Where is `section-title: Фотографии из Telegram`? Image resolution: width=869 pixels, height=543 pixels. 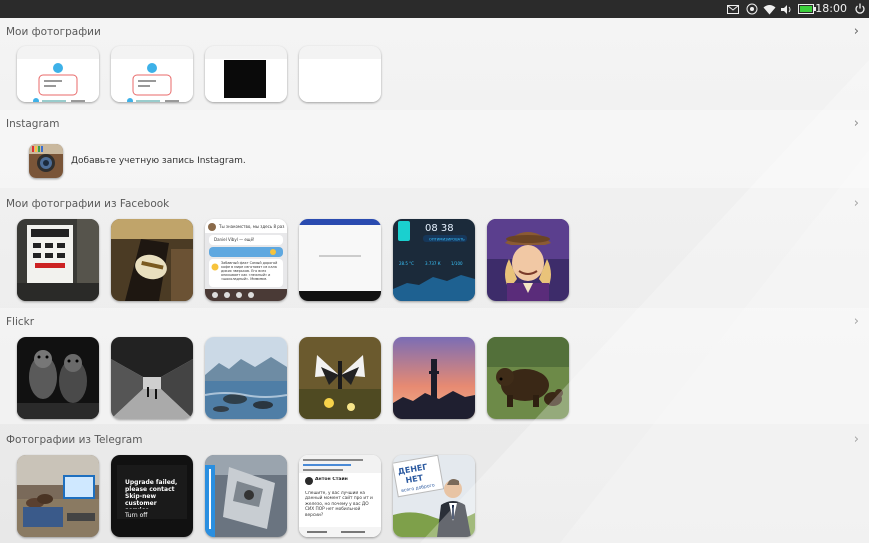 section-title: Фотографии из Telegram is located at coordinates (74, 440).